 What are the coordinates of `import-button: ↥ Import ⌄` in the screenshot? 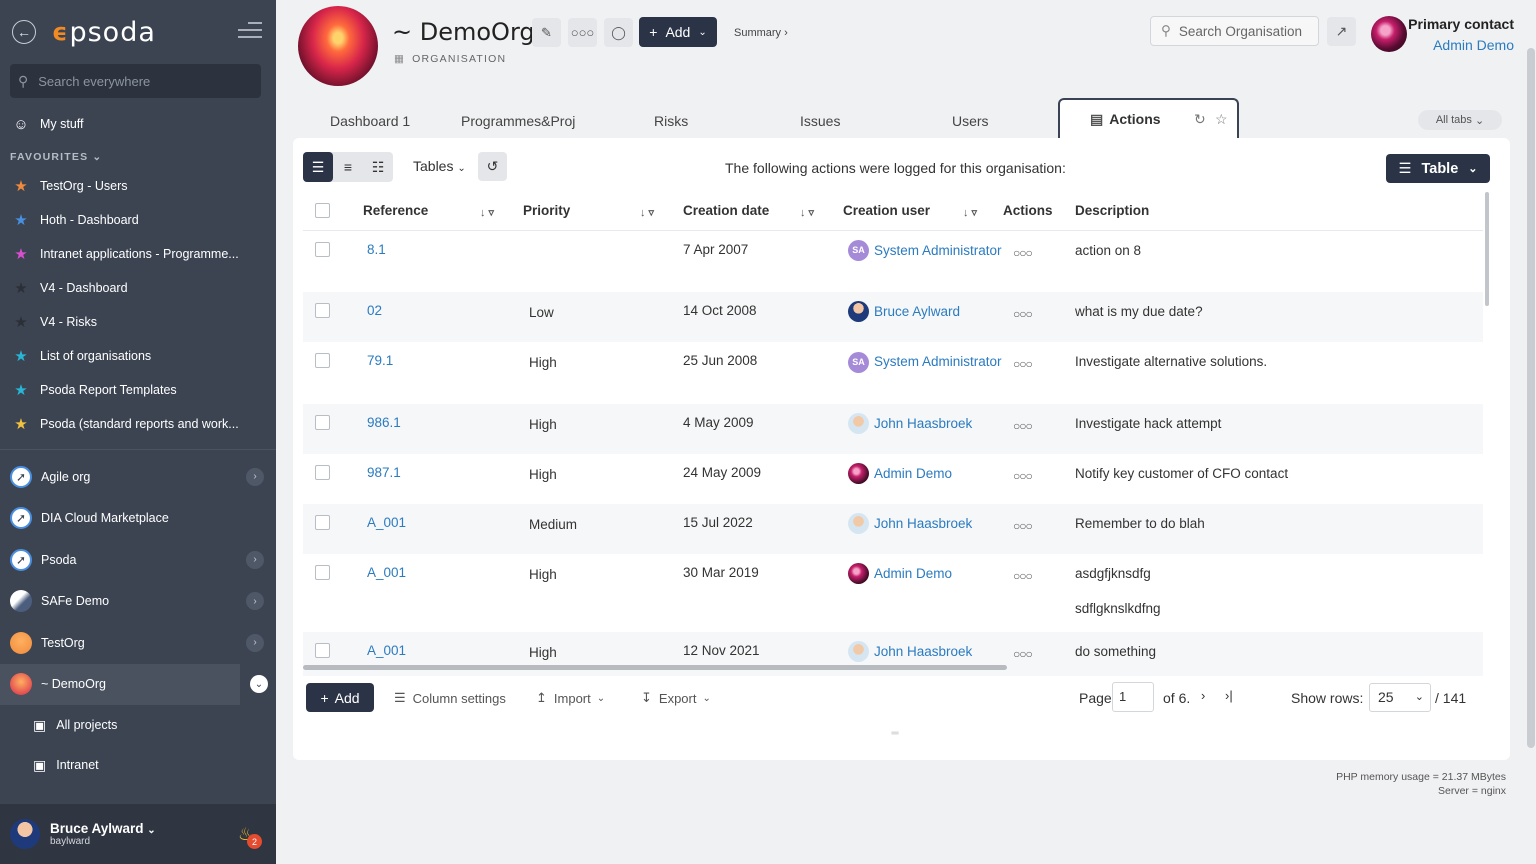 It's located at (570, 698).